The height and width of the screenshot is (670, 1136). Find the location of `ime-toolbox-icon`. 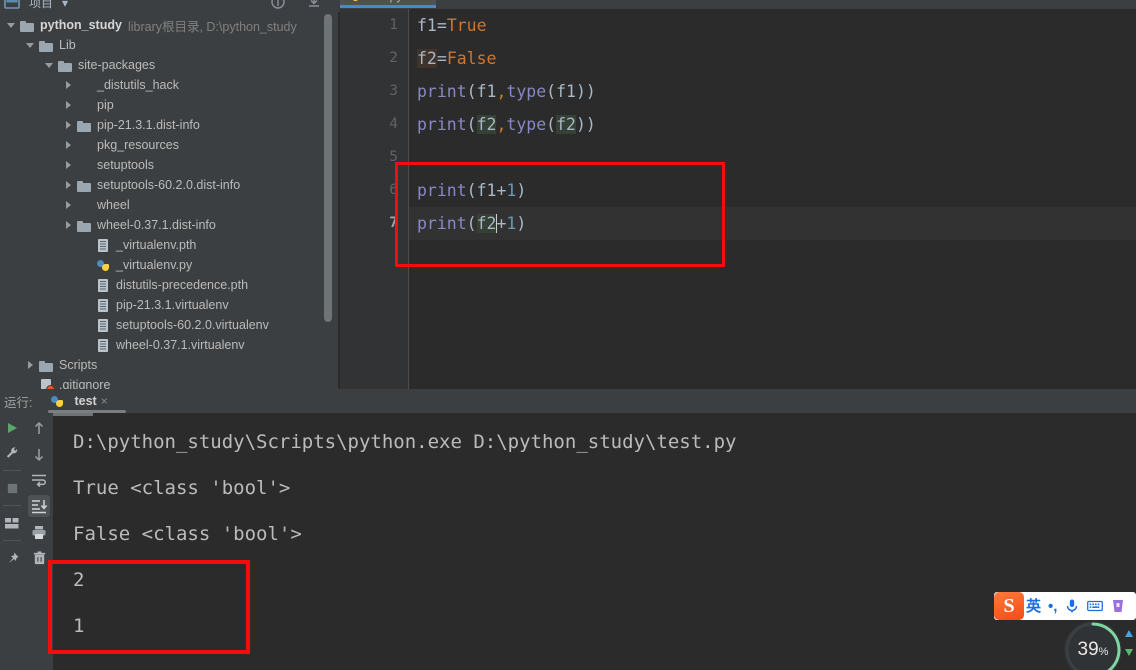

ime-toolbox-icon is located at coordinates (1118, 606).